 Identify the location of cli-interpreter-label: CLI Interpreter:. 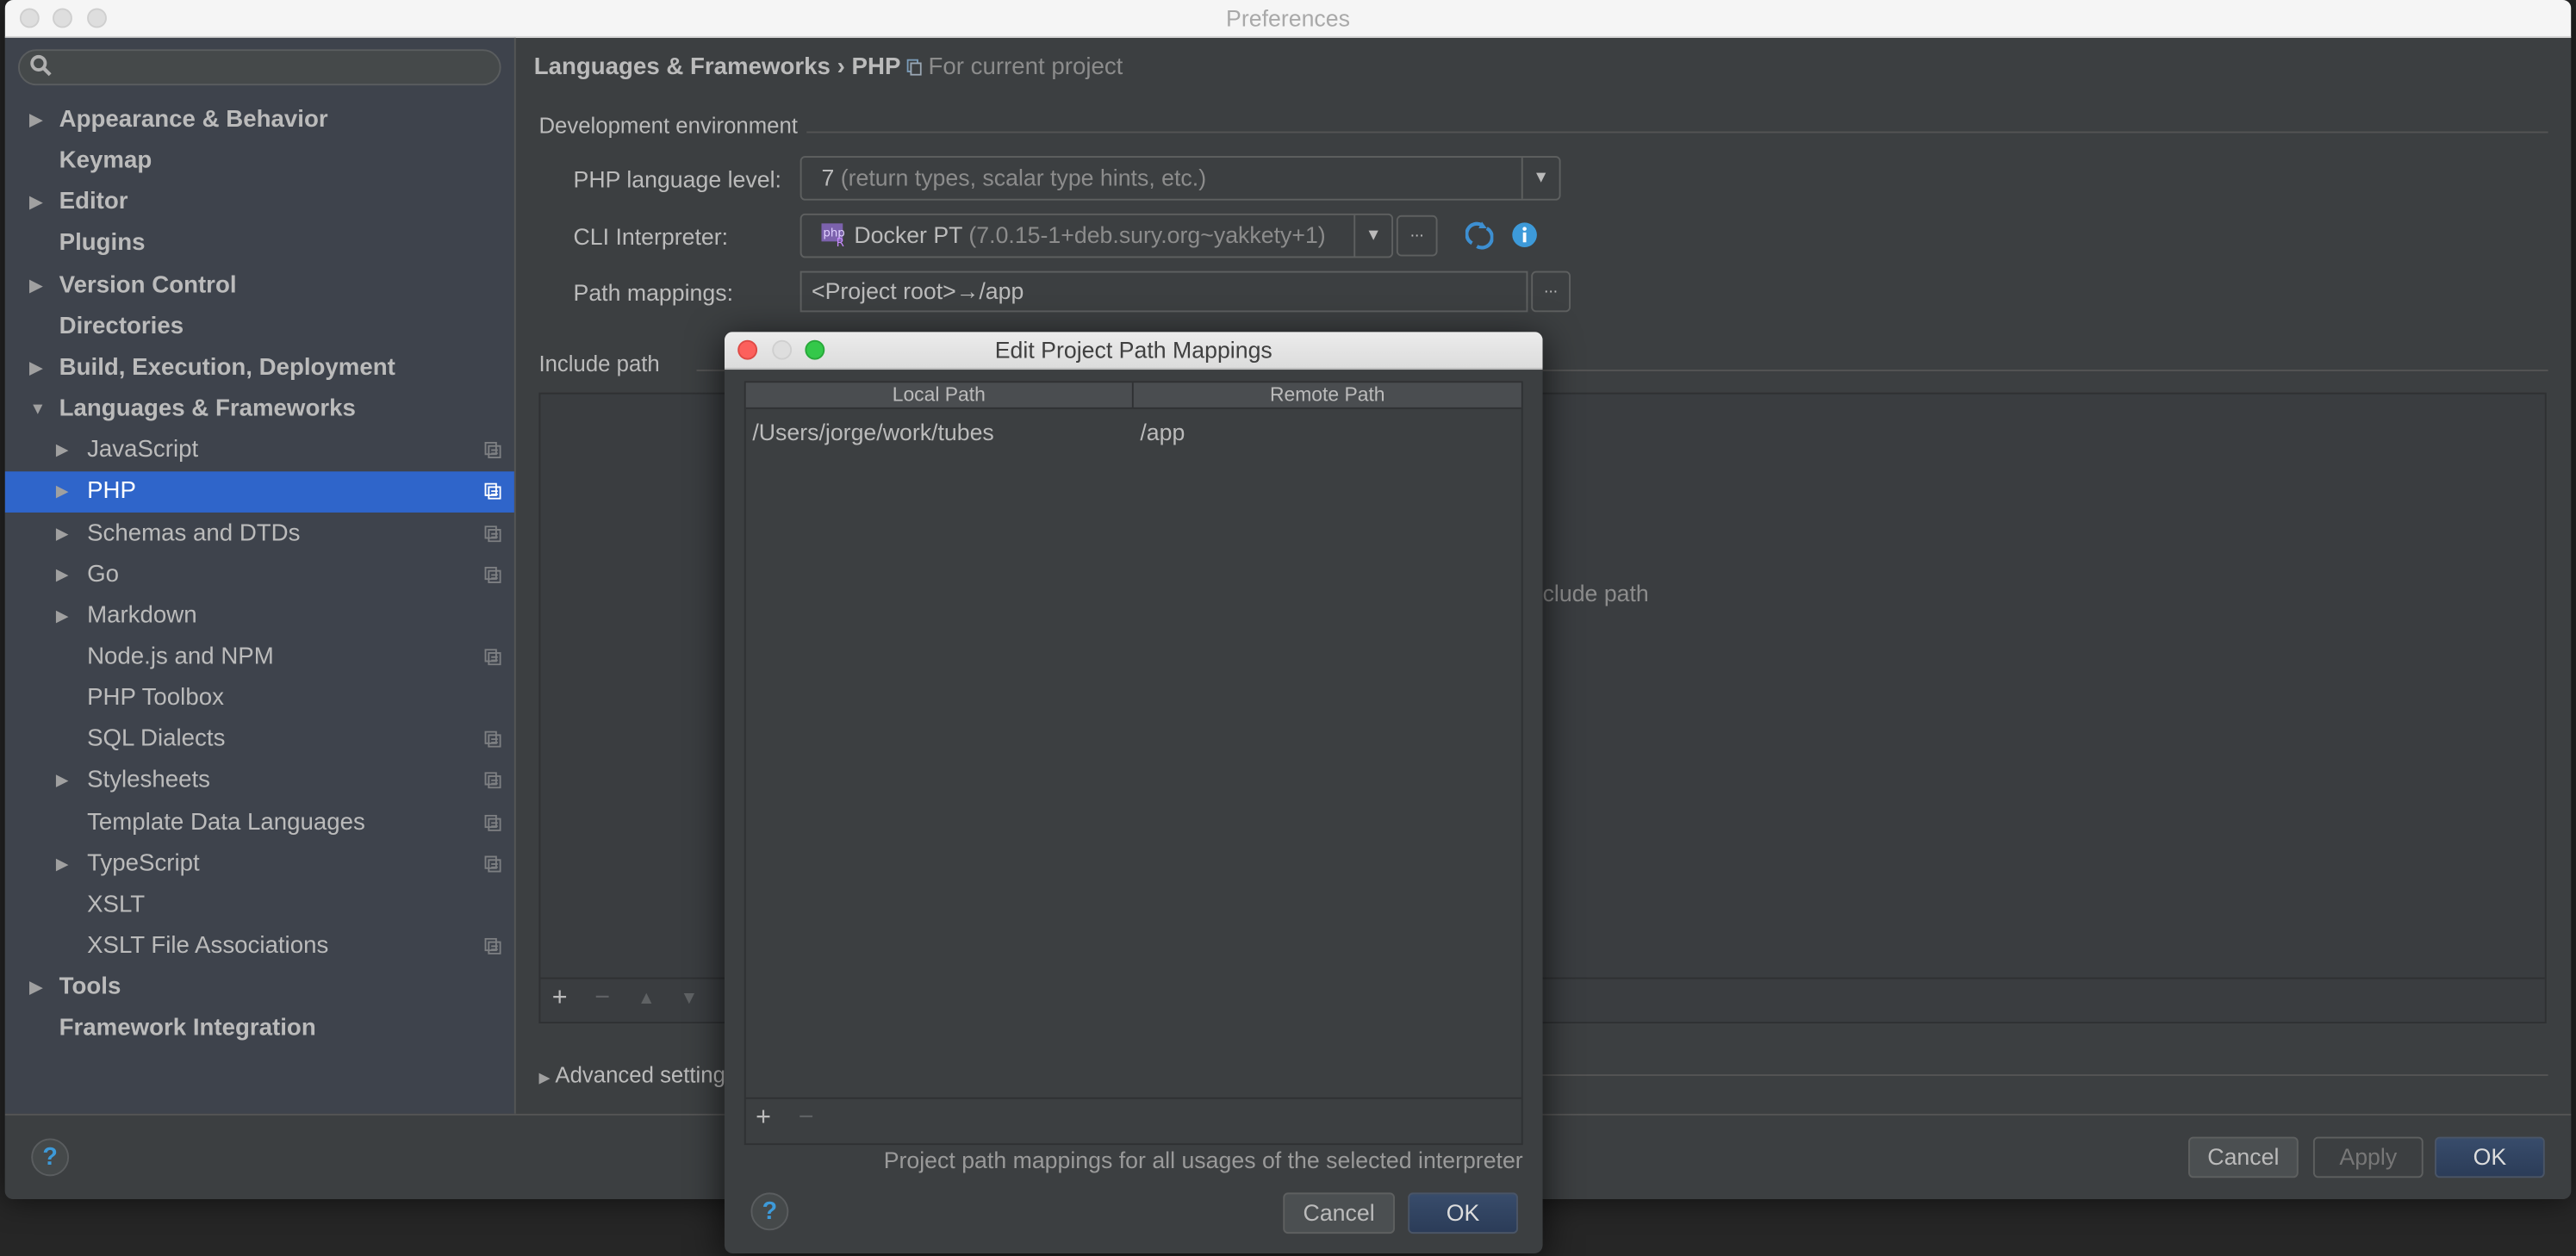
(651, 237).